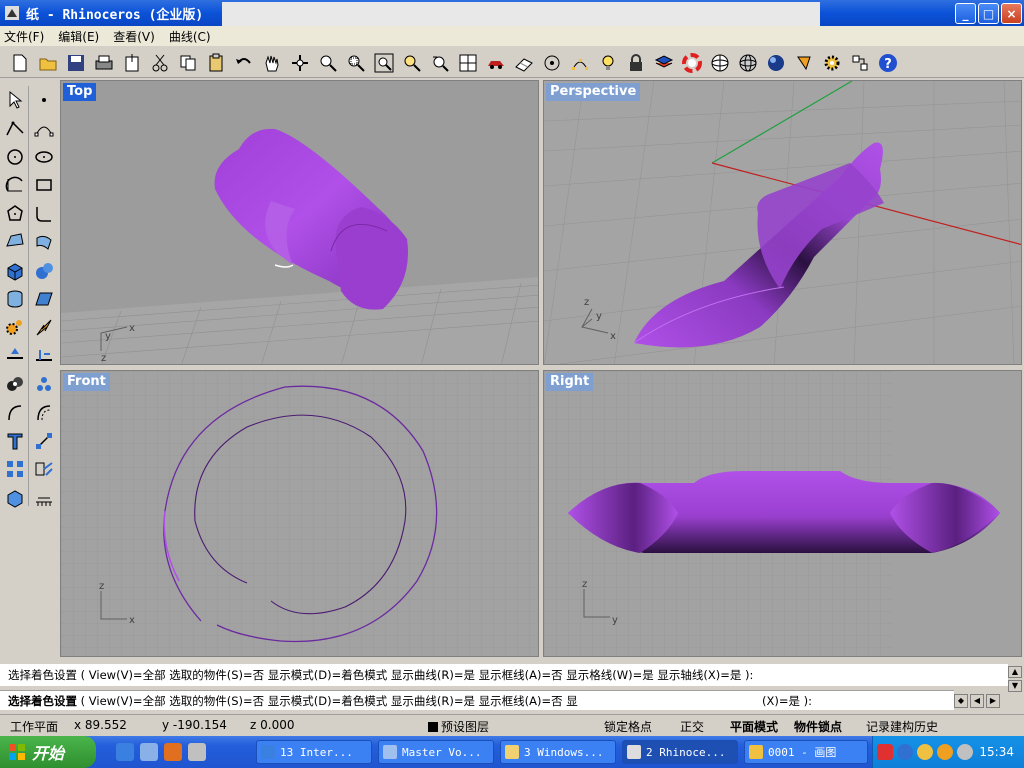  I want to click on media-icon, so click(173, 752).